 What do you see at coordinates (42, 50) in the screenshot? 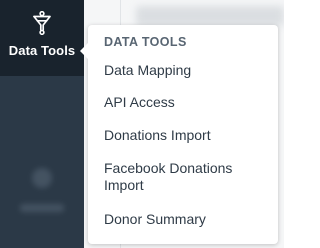
I see `sidebar-item-label: Data Tools` at bounding box center [42, 50].